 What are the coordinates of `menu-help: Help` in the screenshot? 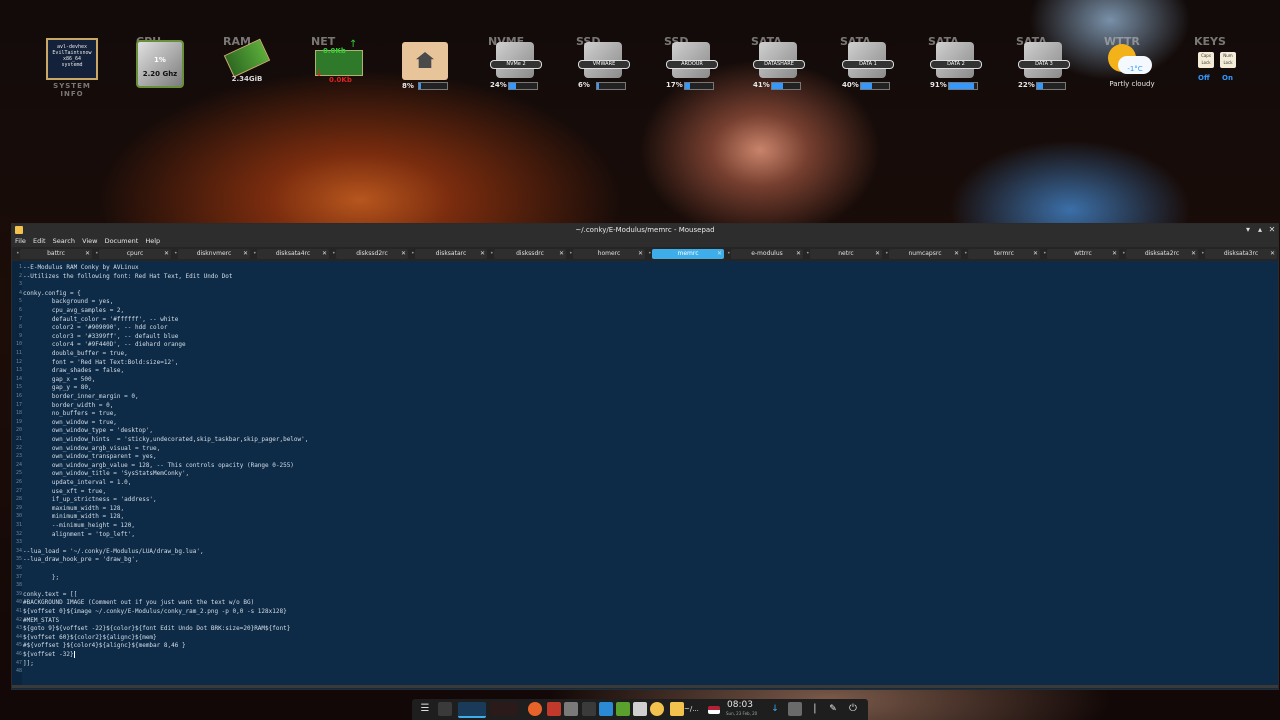 It's located at (152, 241).